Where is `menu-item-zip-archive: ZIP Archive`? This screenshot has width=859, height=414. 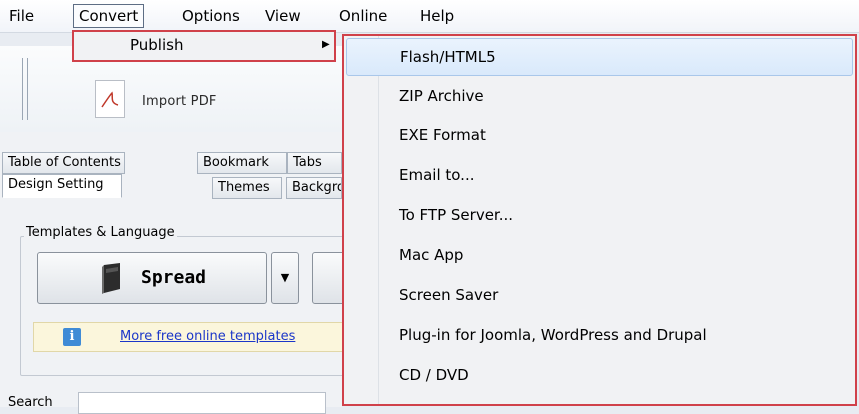 menu-item-zip-archive: ZIP Archive is located at coordinates (599, 96).